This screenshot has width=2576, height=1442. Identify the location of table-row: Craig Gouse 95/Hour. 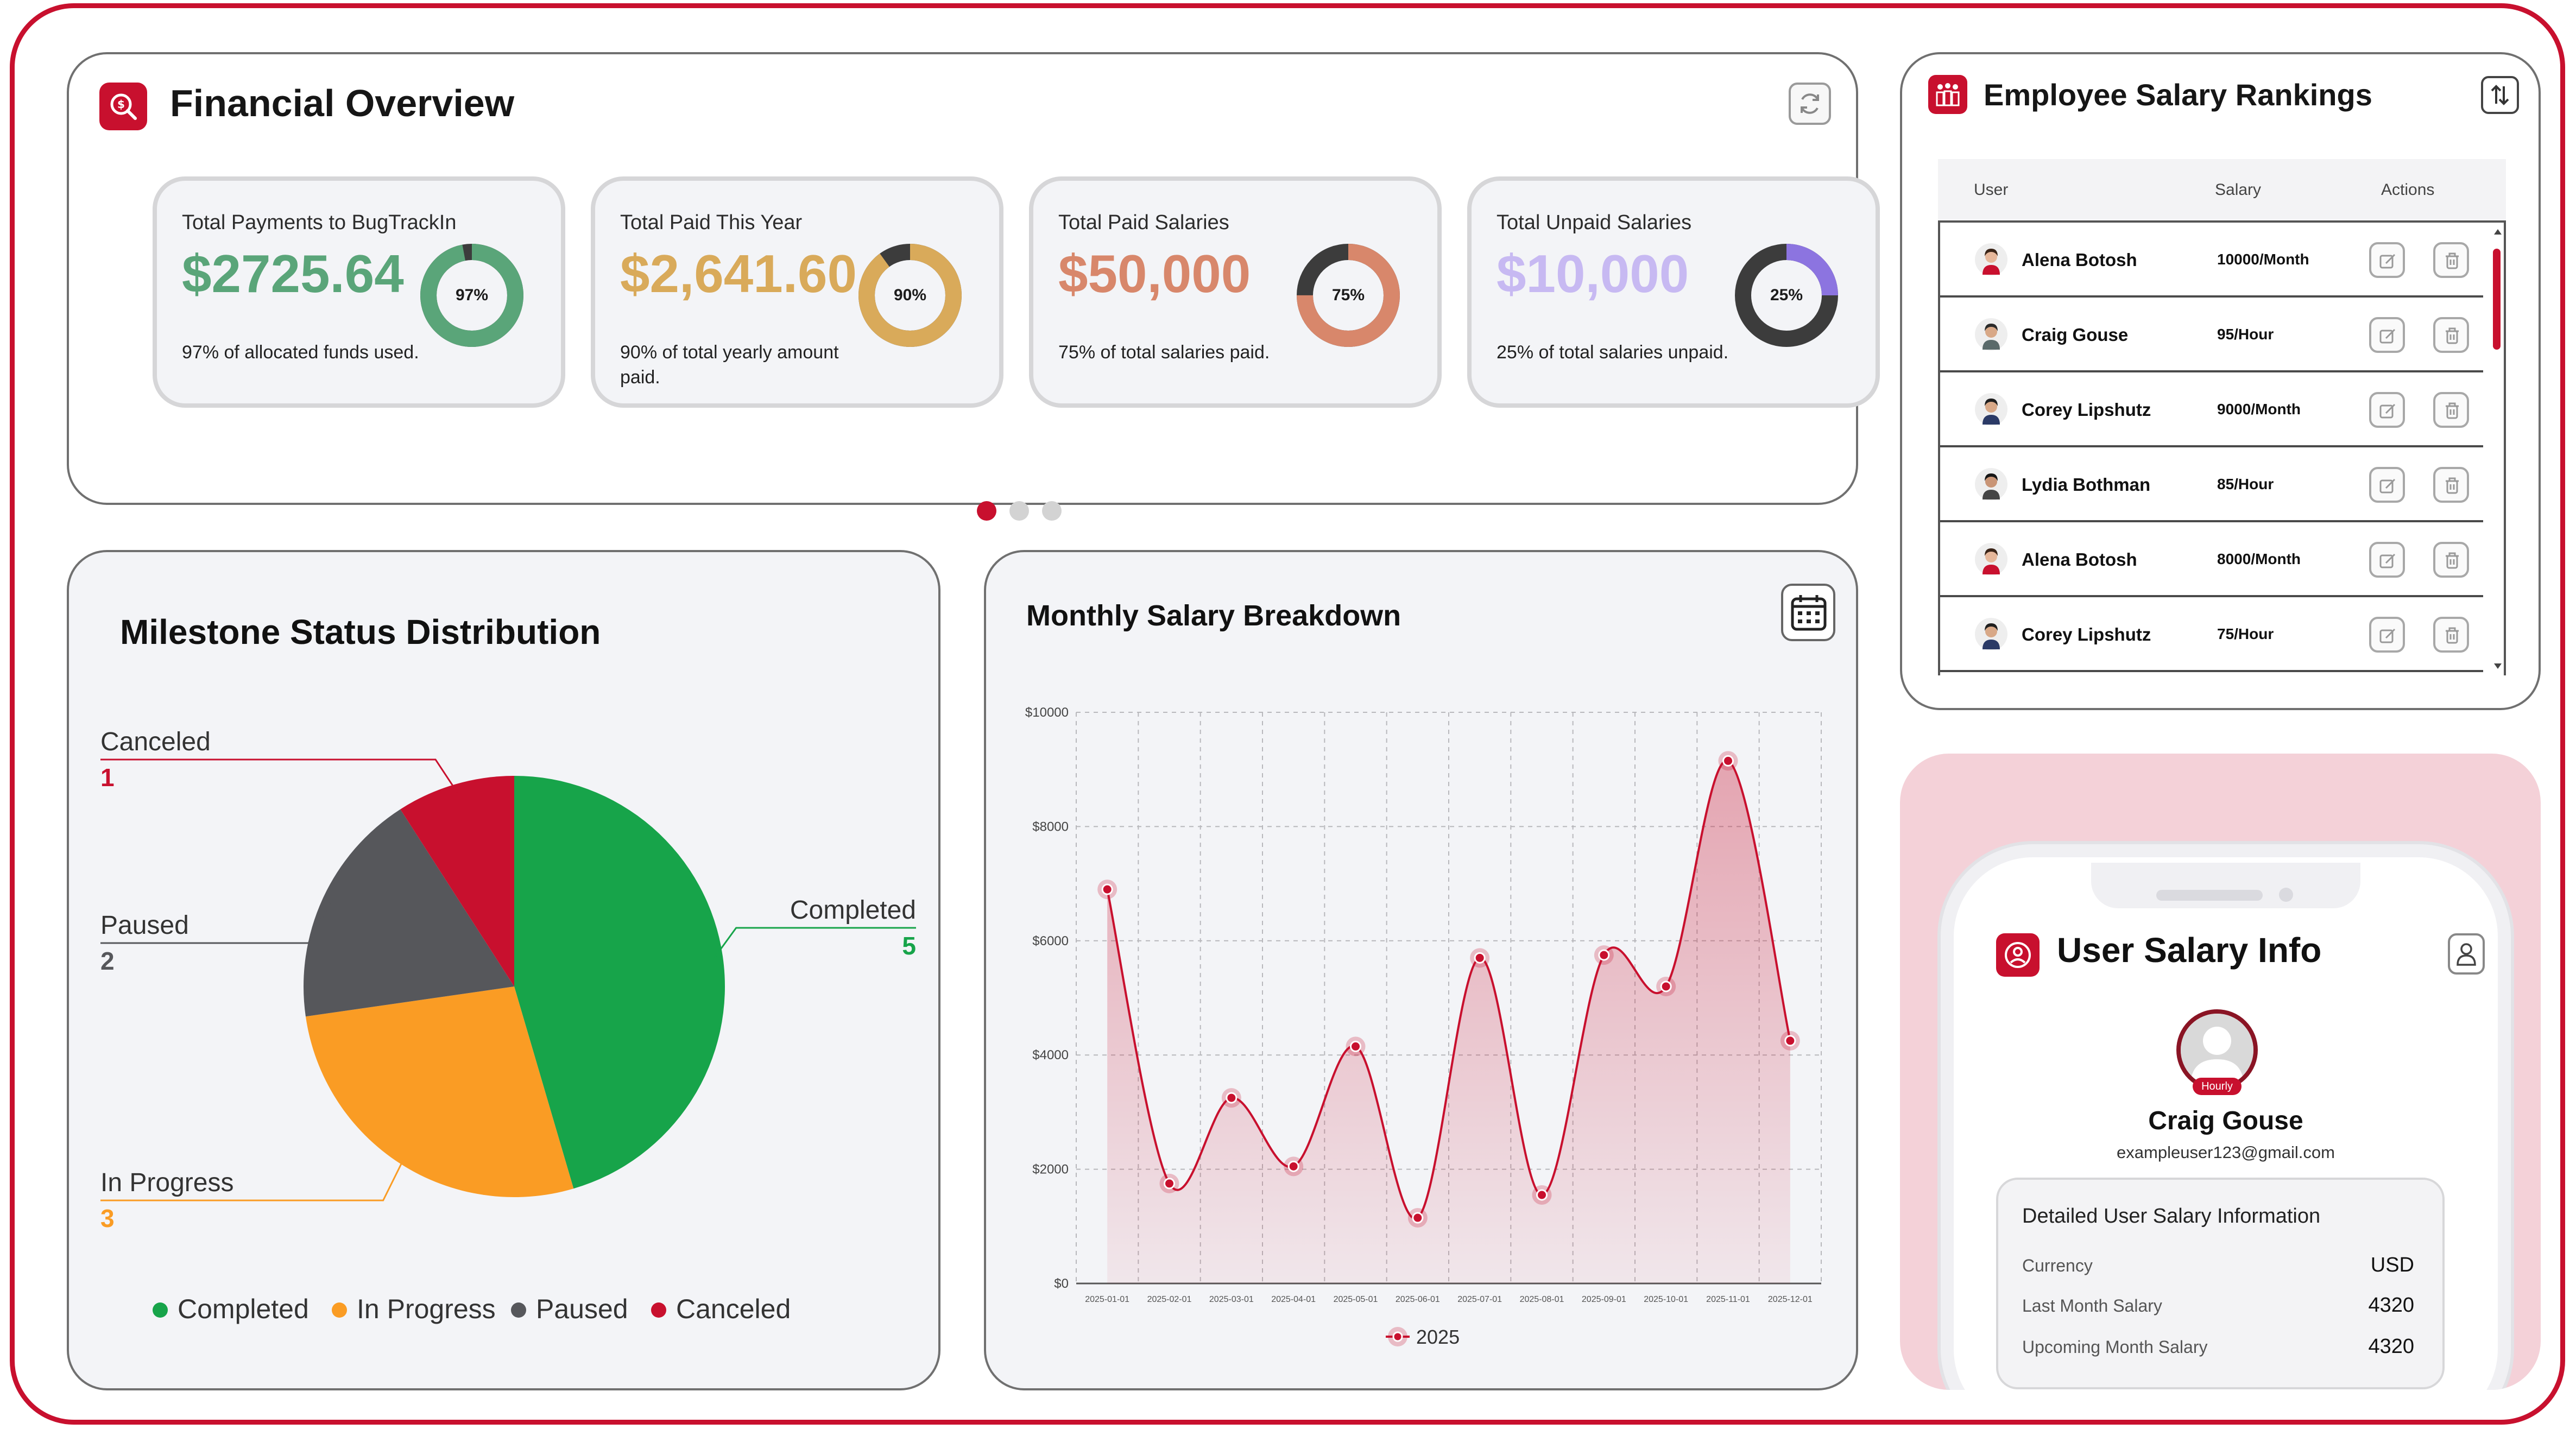
(2212, 335).